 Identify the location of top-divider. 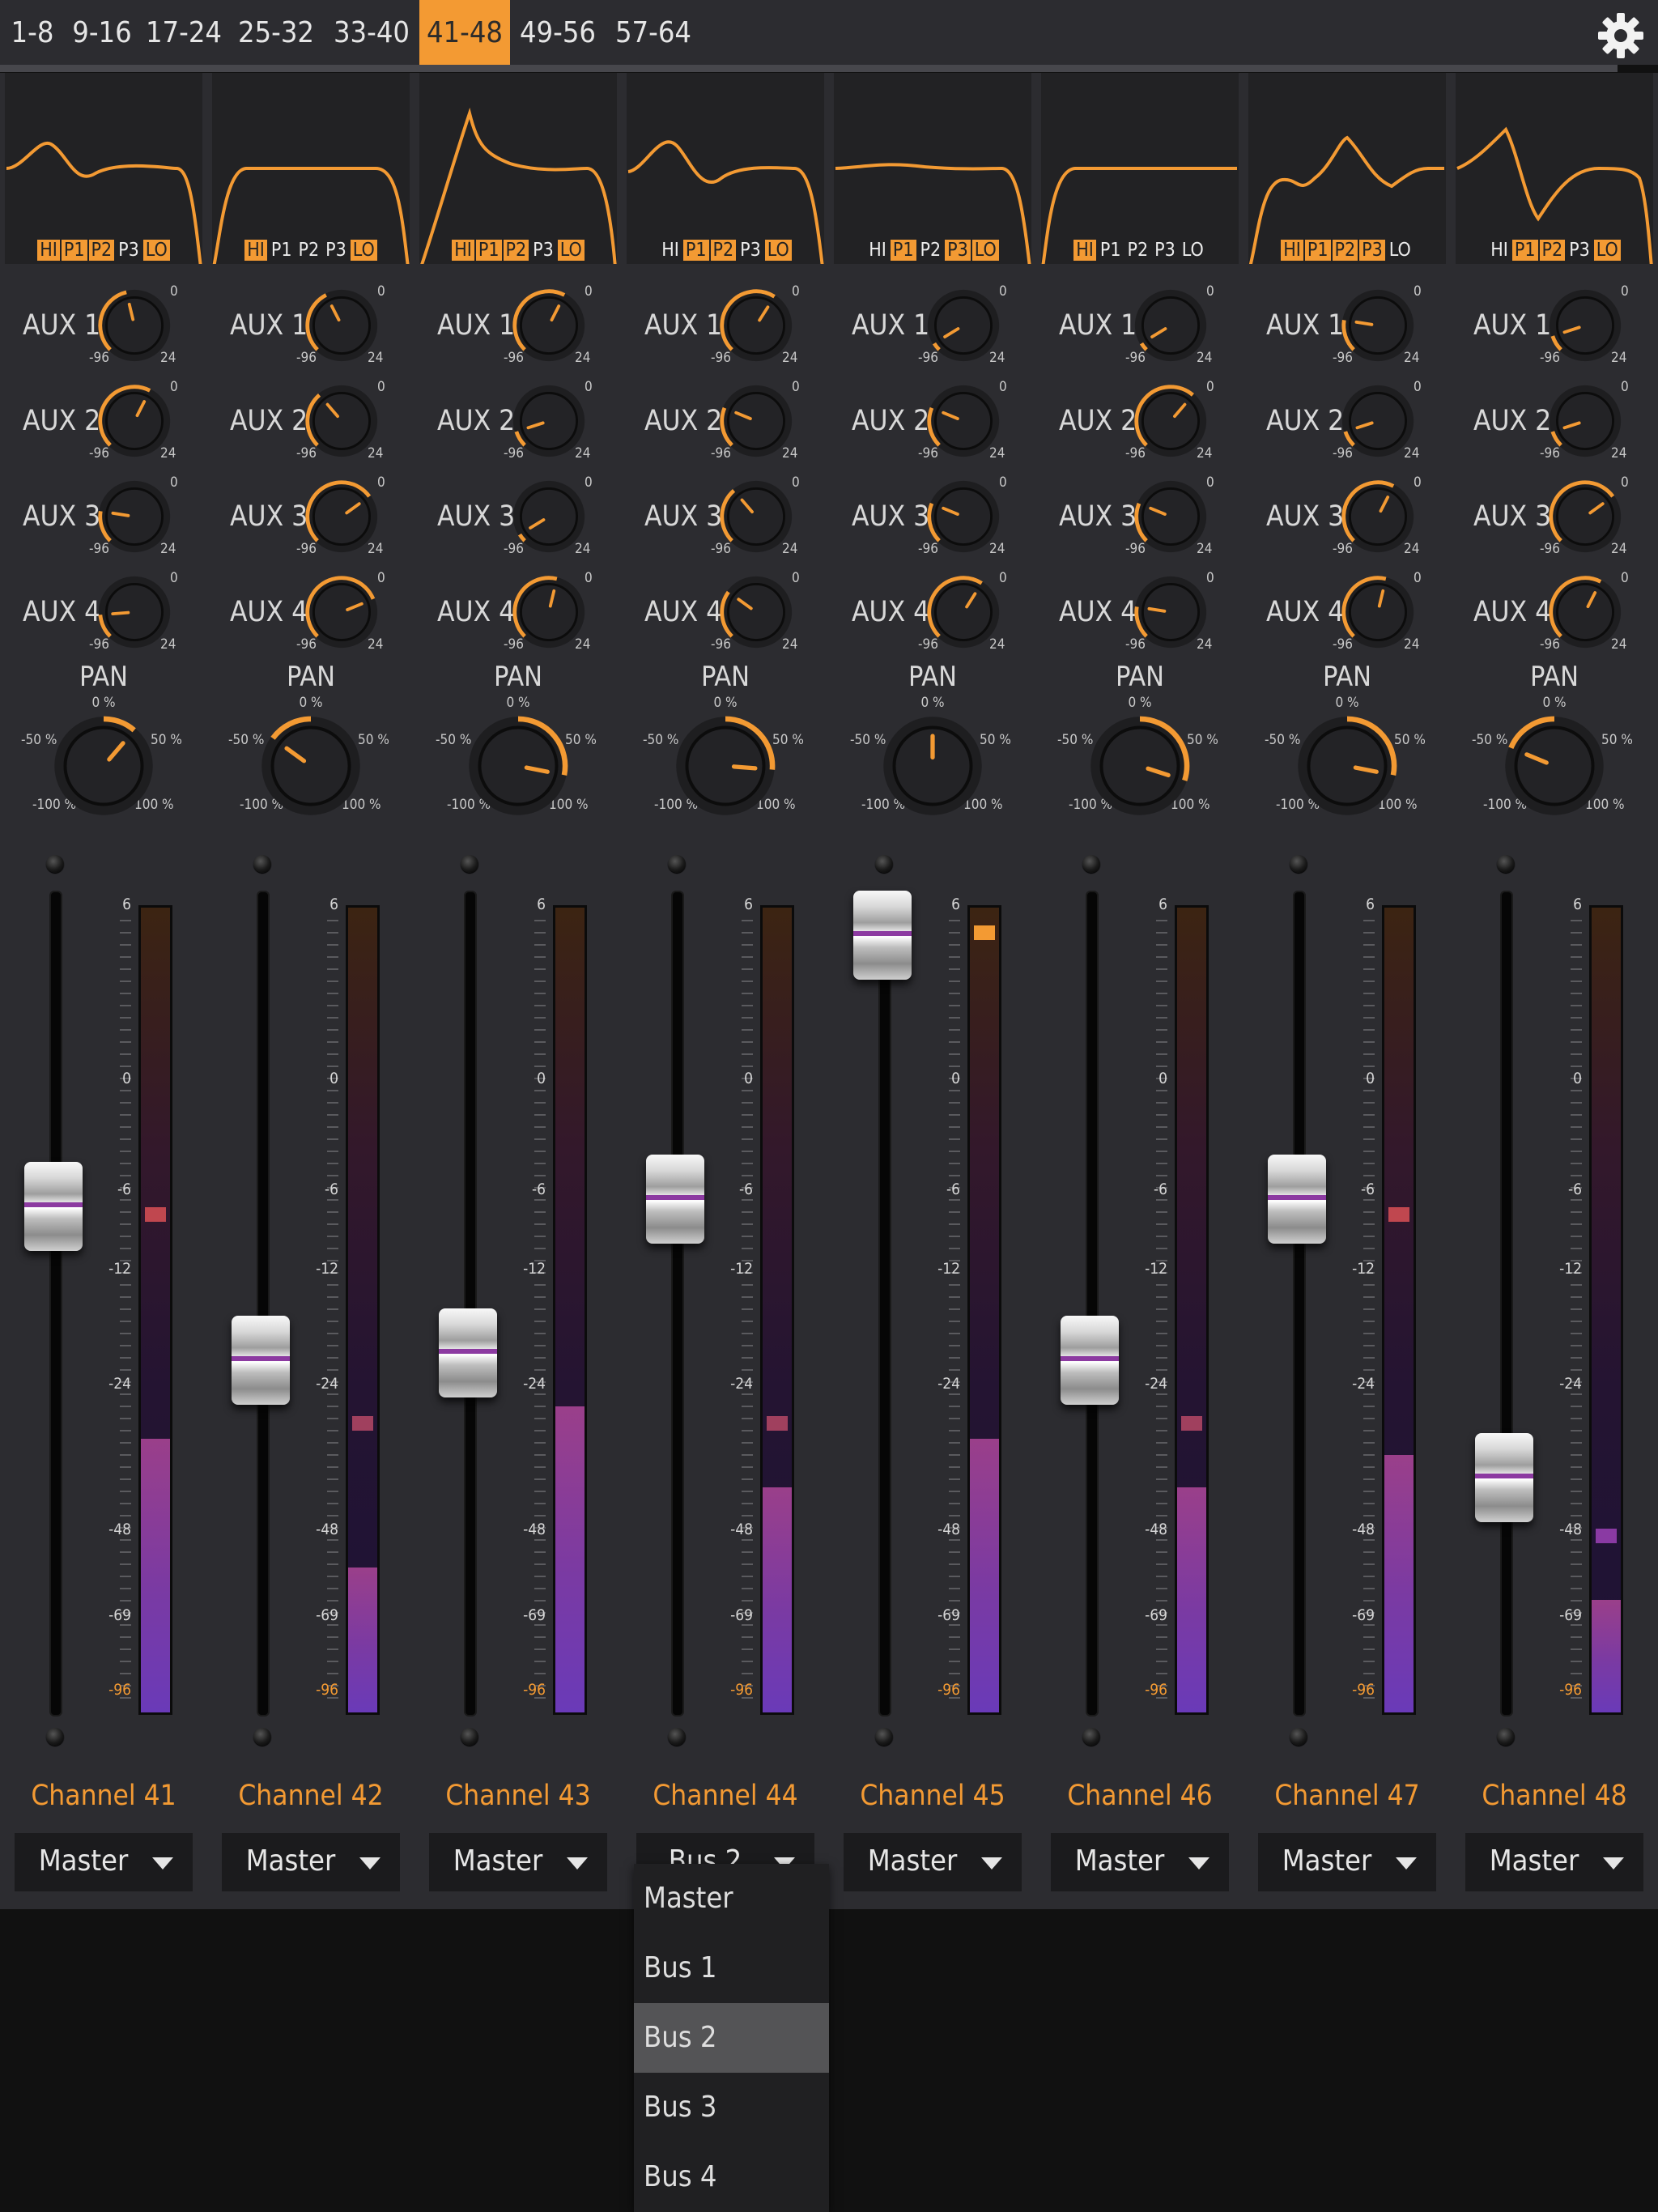
(809, 68).